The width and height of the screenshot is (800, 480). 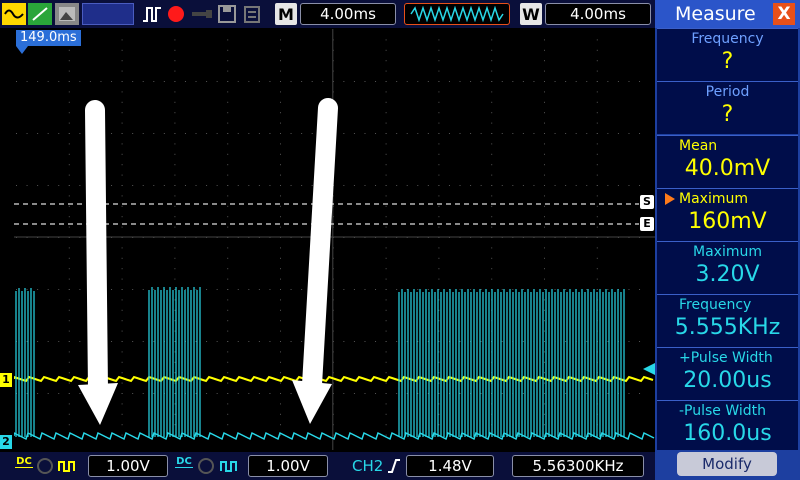 I want to click on window-timebase-value: 4.00ms, so click(x=598, y=14).